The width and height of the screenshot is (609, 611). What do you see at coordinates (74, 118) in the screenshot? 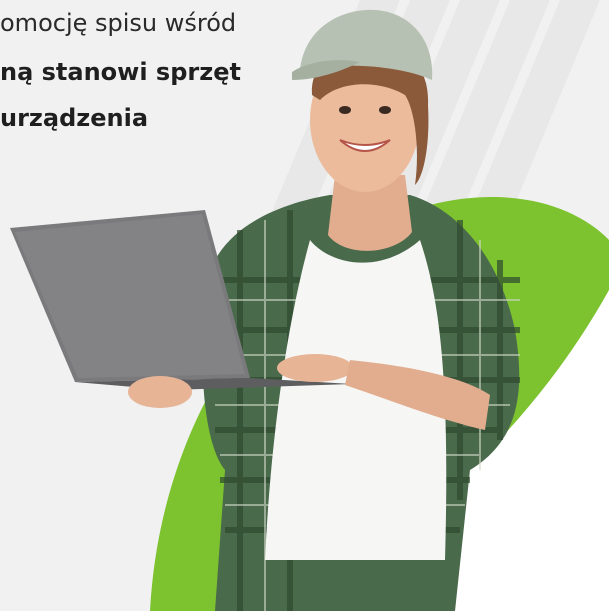
I see `promo-line-3: urządzenia` at bounding box center [74, 118].